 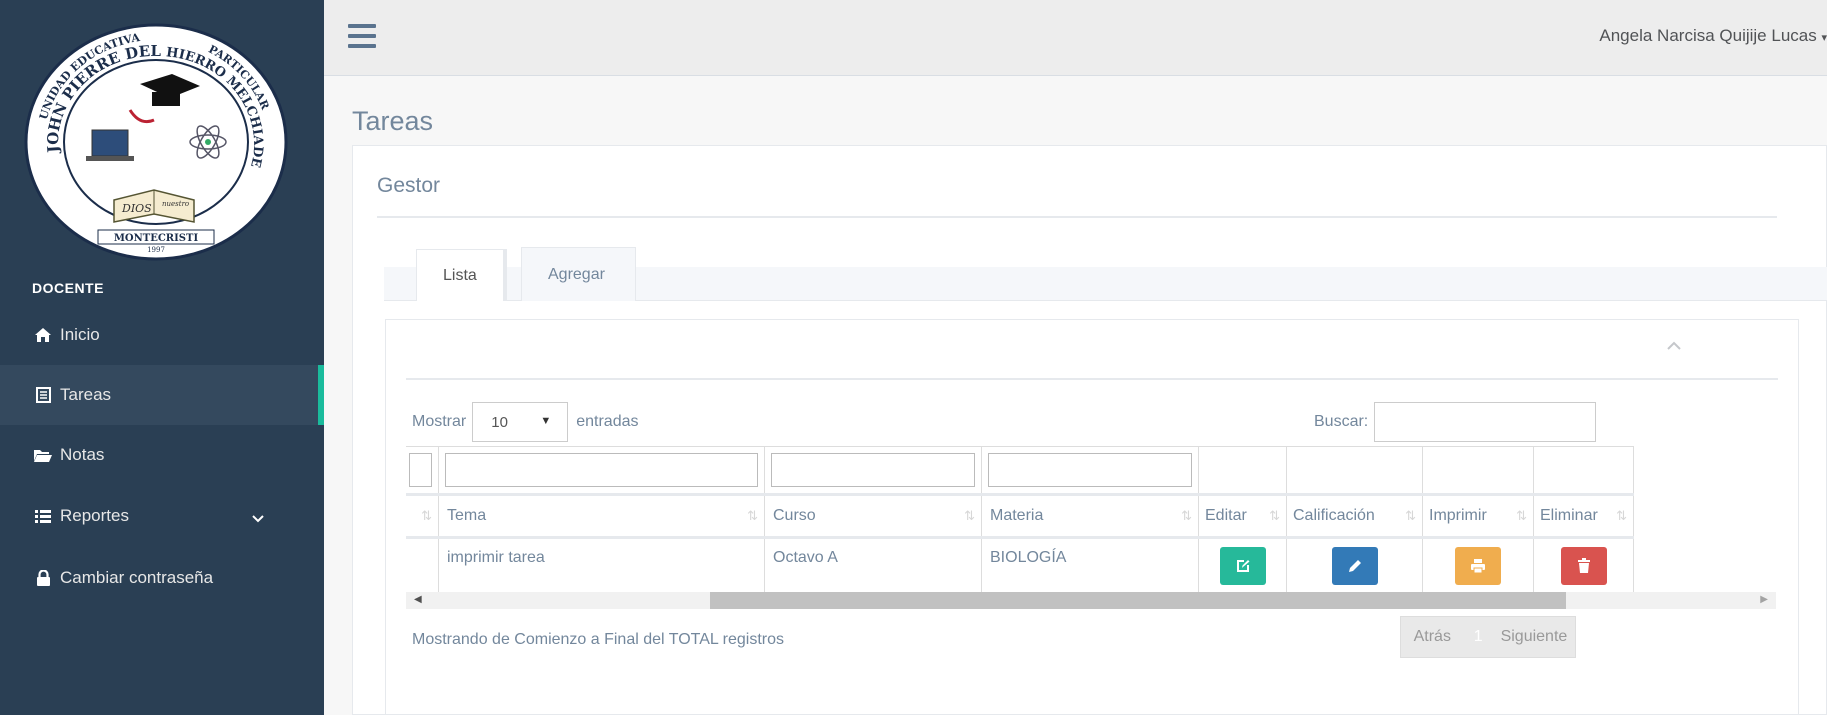 What do you see at coordinates (137, 577) in the screenshot?
I see `sidebar-item-label: Cambiar contraseña` at bounding box center [137, 577].